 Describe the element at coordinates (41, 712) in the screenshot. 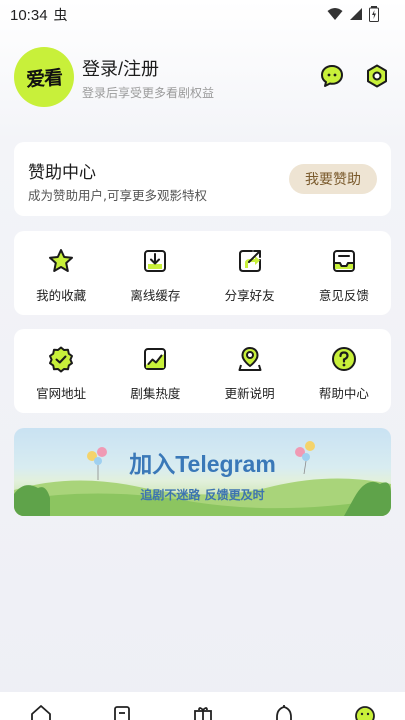

I see `home-icon` at that location.